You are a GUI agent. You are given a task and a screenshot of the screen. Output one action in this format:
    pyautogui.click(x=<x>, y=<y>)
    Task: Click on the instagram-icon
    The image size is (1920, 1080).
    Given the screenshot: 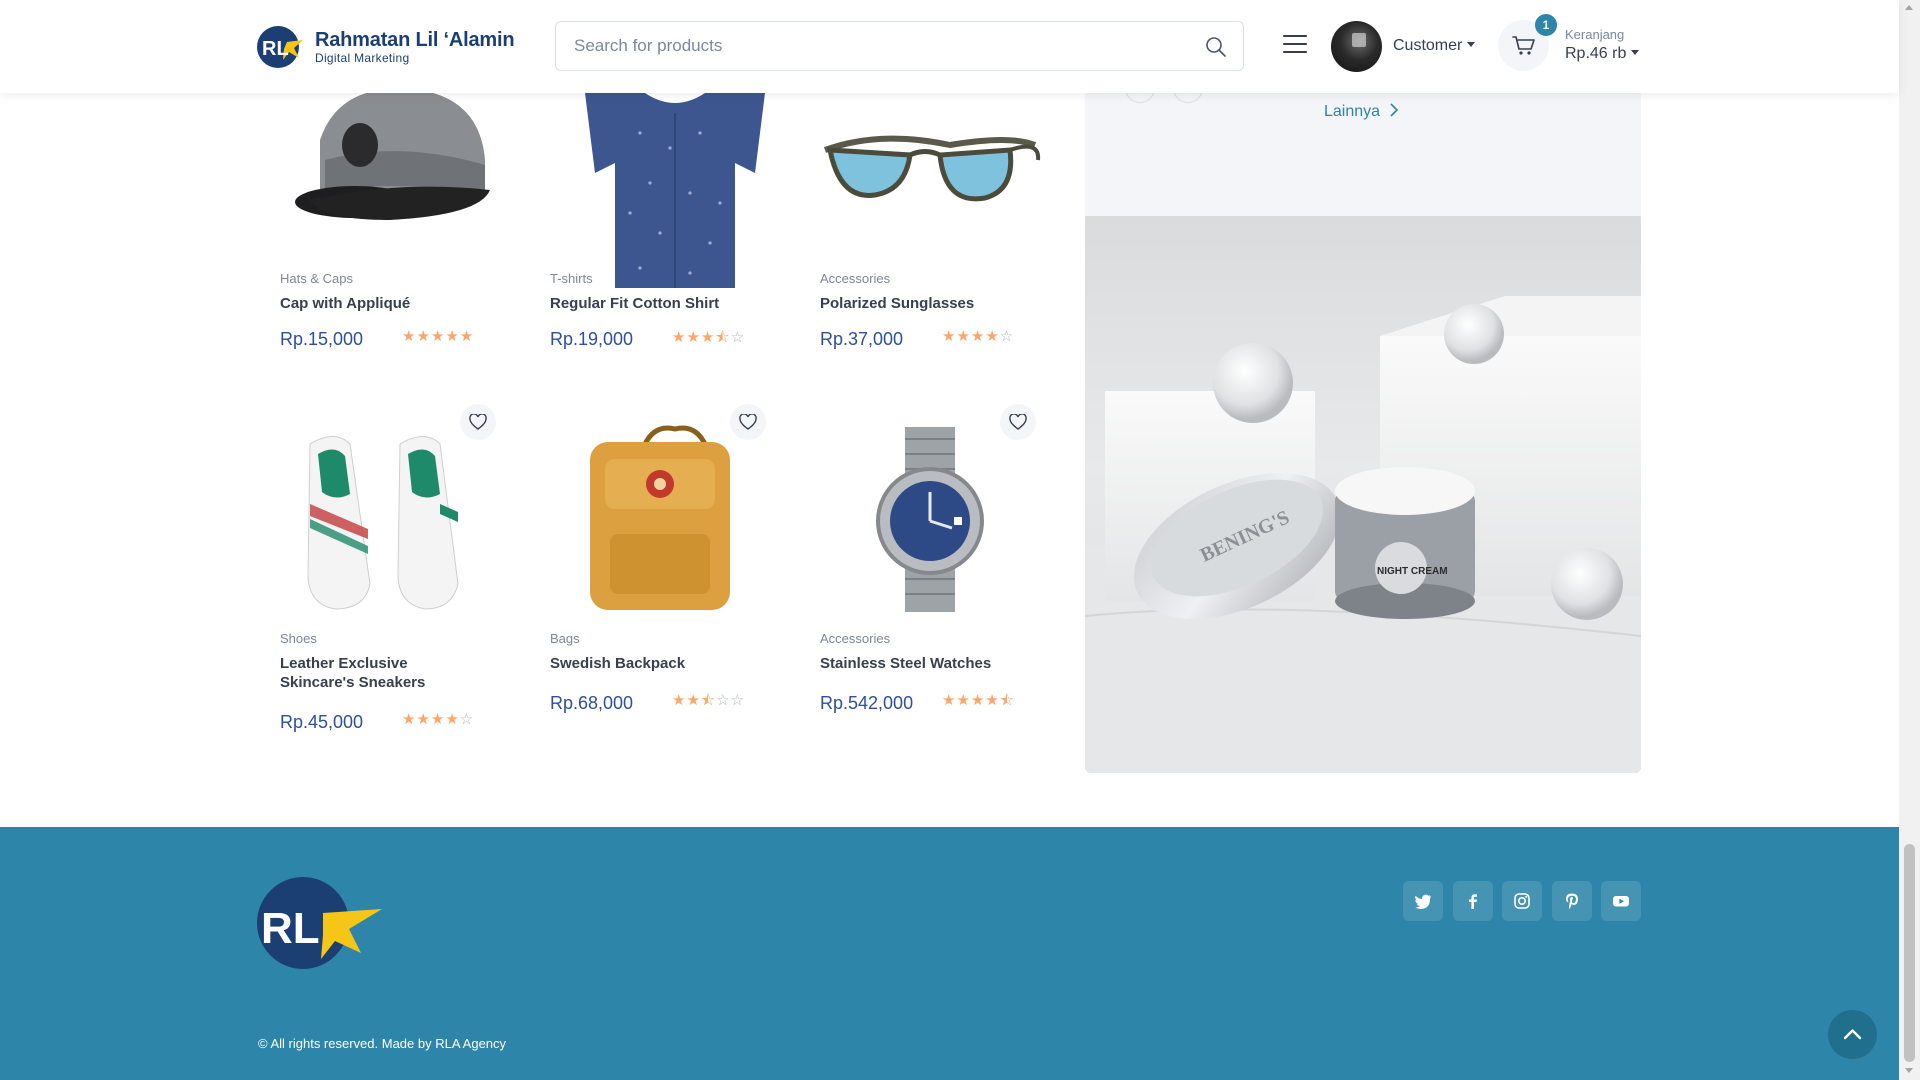 What is the action you would take?
    pyautogui.click(x=1522, y=901)
    